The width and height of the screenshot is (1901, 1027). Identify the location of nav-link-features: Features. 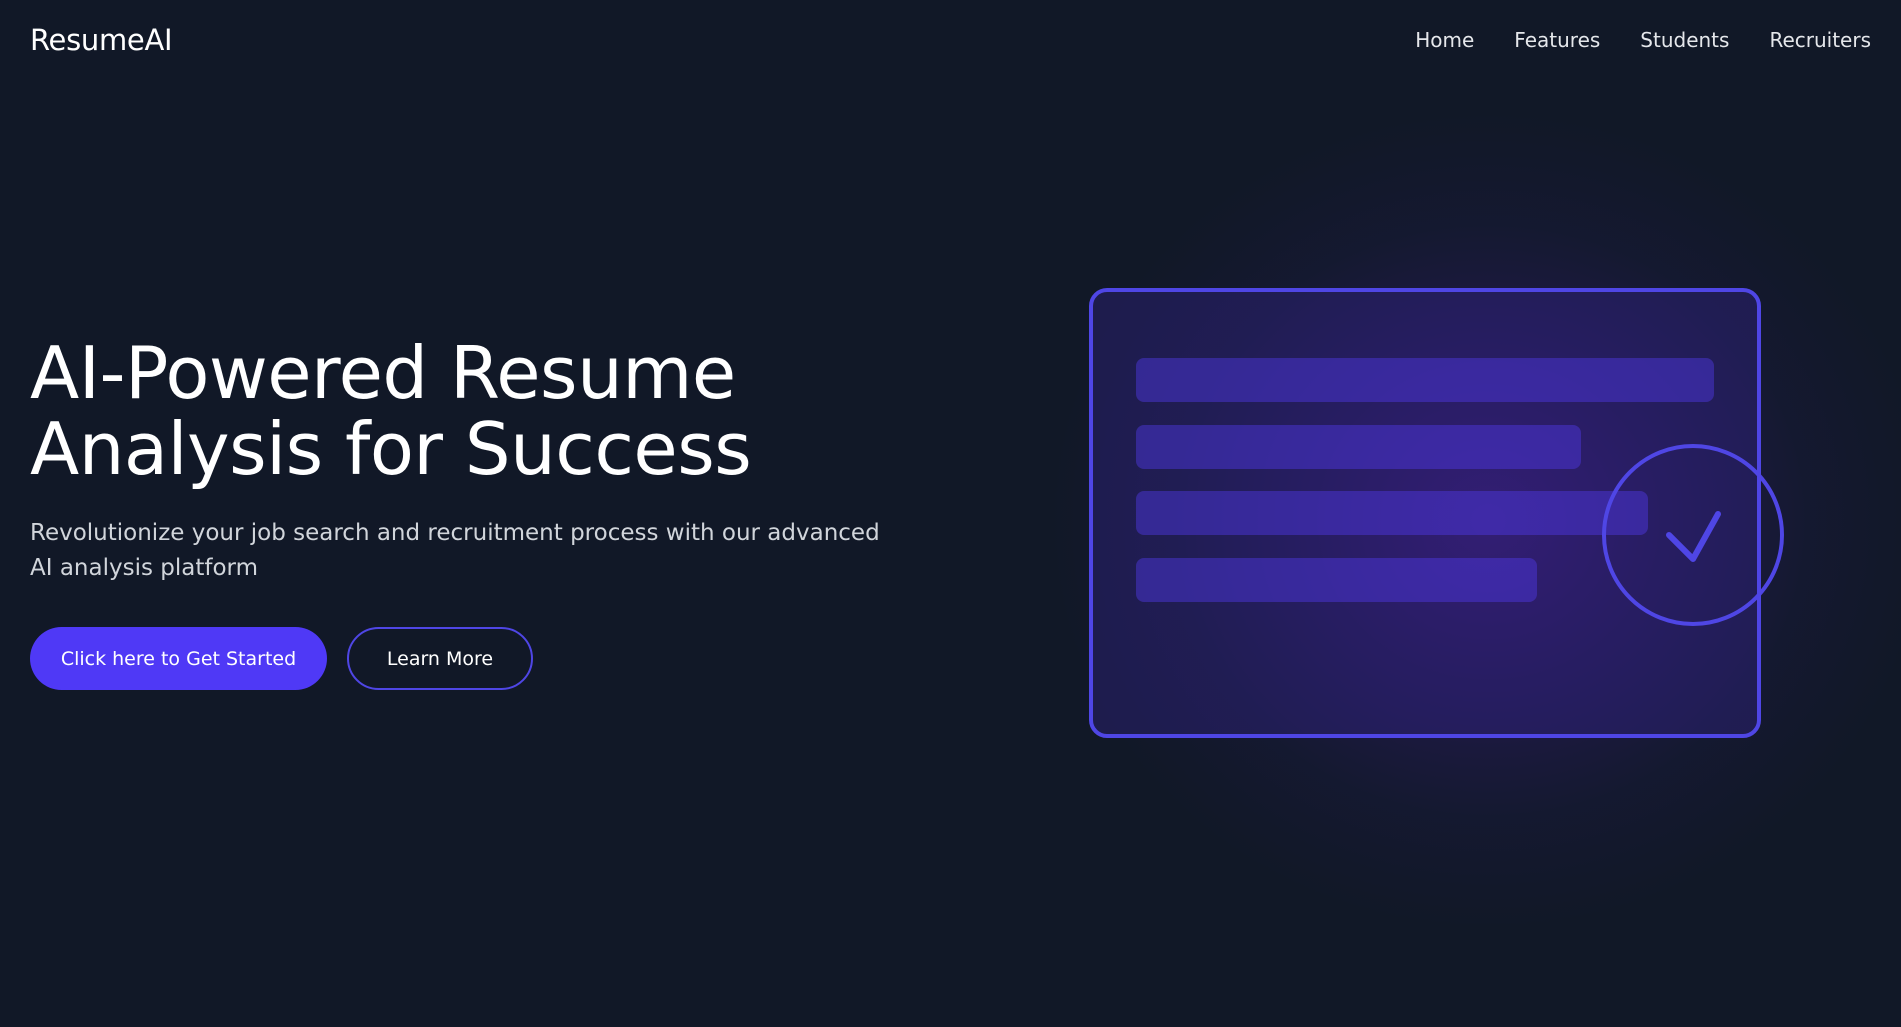
(1557, 40).